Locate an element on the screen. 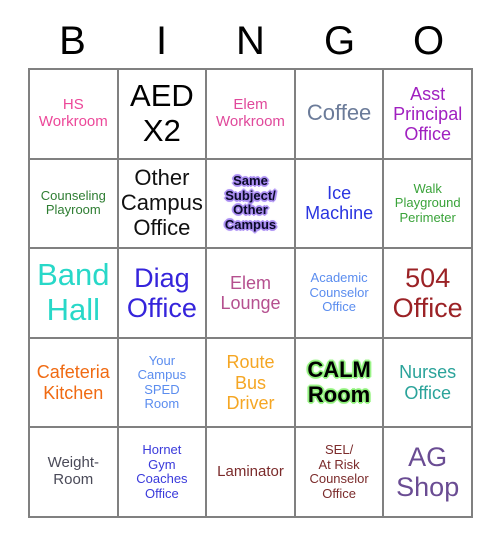  bingo-cell-label: Route Bus Driver is located at coordinates (250, 382).